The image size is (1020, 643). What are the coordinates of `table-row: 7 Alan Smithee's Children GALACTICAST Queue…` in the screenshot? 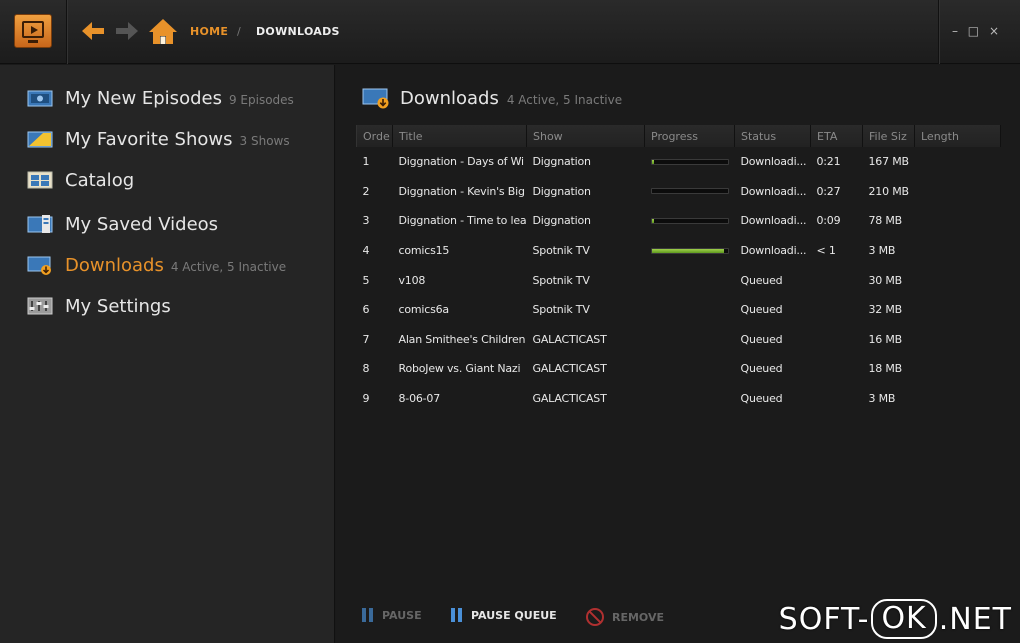 It's located at (679, 340).